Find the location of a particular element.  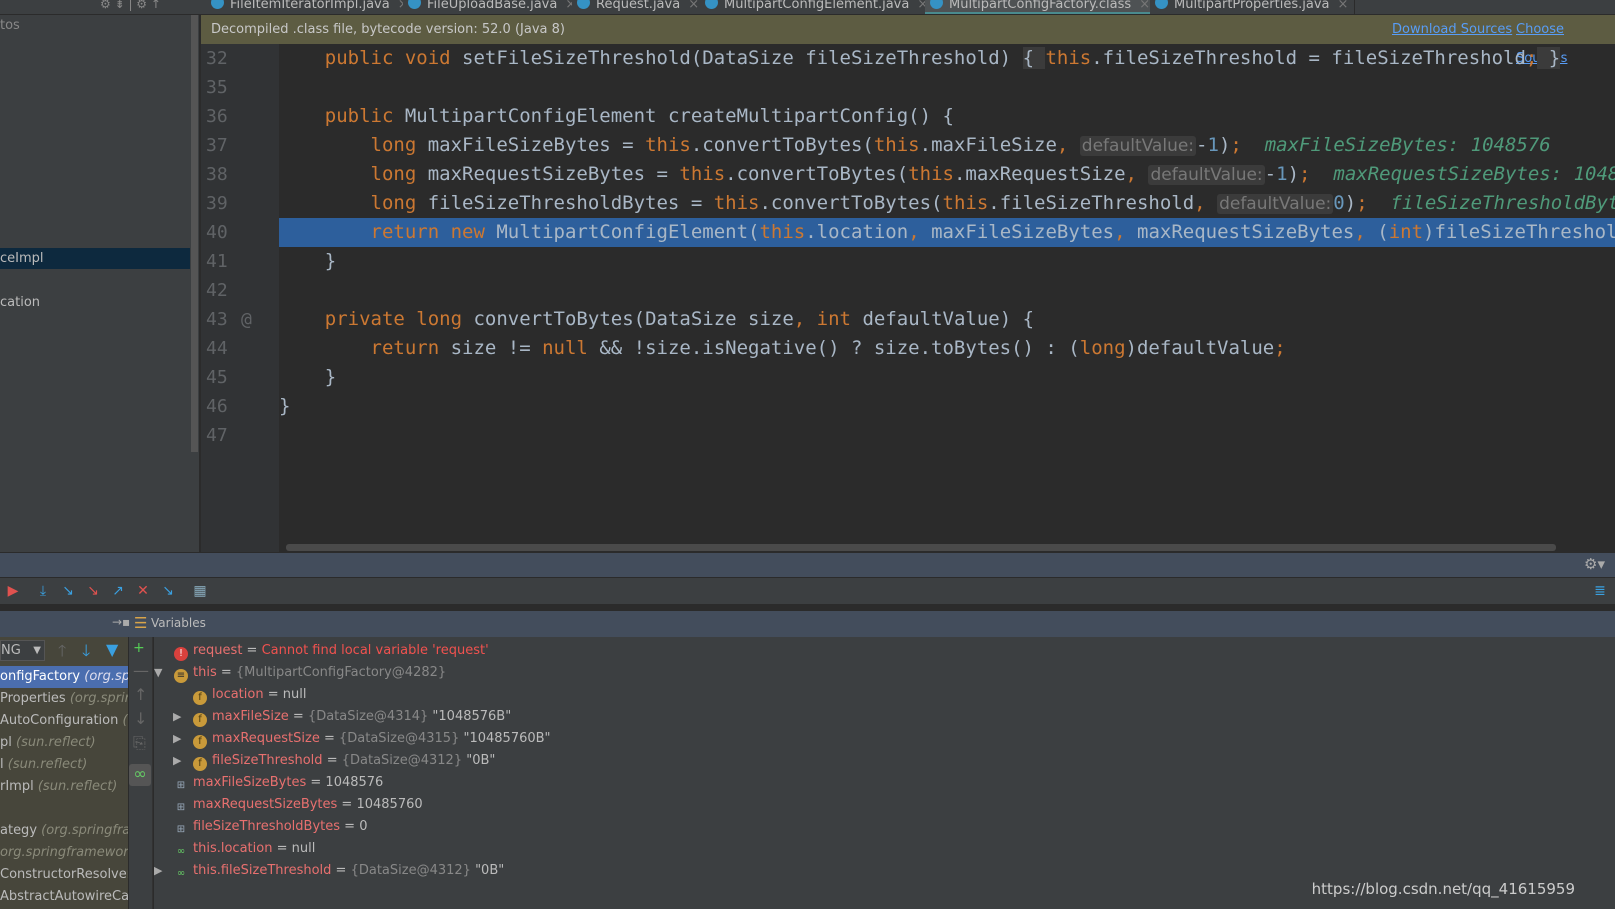

move-up-icon: ↑ is located at coordinates (140, 694).